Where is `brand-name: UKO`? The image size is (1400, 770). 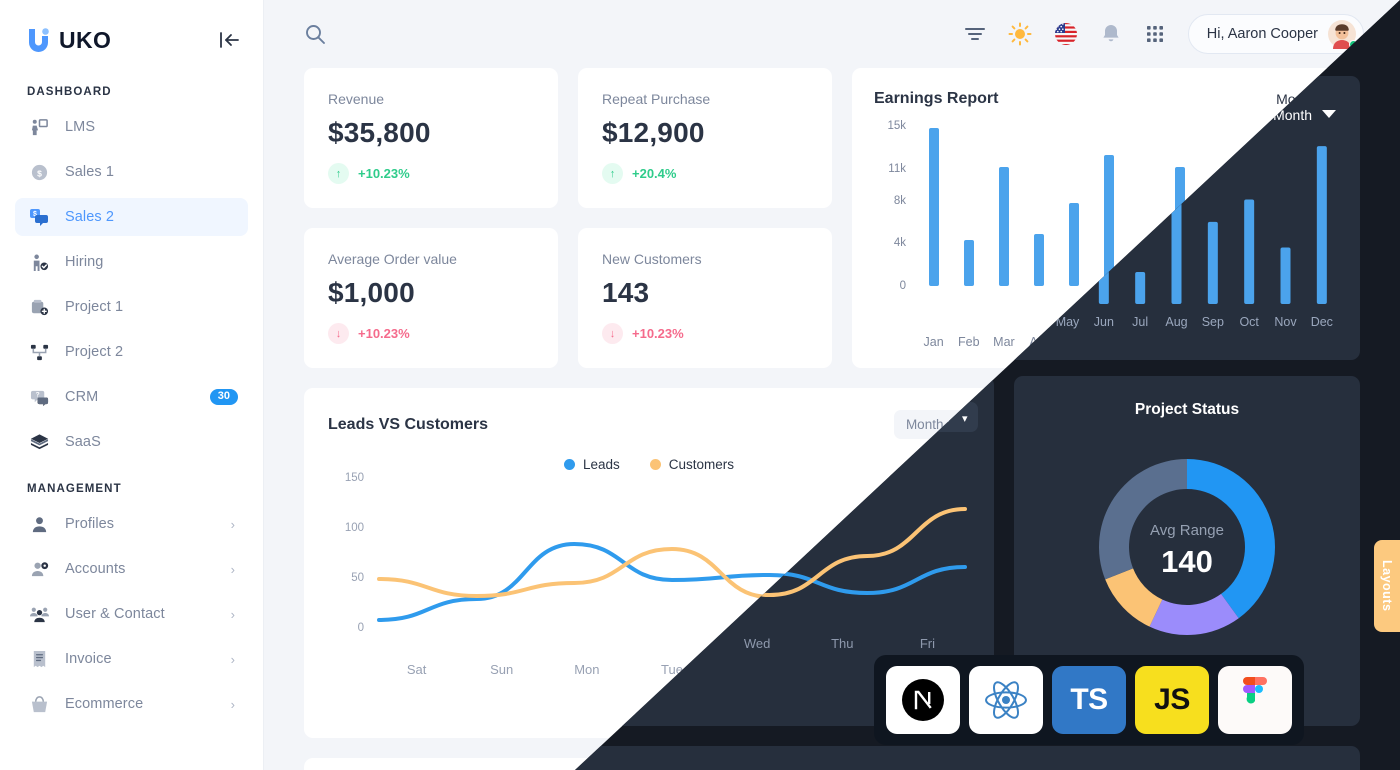 brand-name: UKO is located at coordinates (85, 39).